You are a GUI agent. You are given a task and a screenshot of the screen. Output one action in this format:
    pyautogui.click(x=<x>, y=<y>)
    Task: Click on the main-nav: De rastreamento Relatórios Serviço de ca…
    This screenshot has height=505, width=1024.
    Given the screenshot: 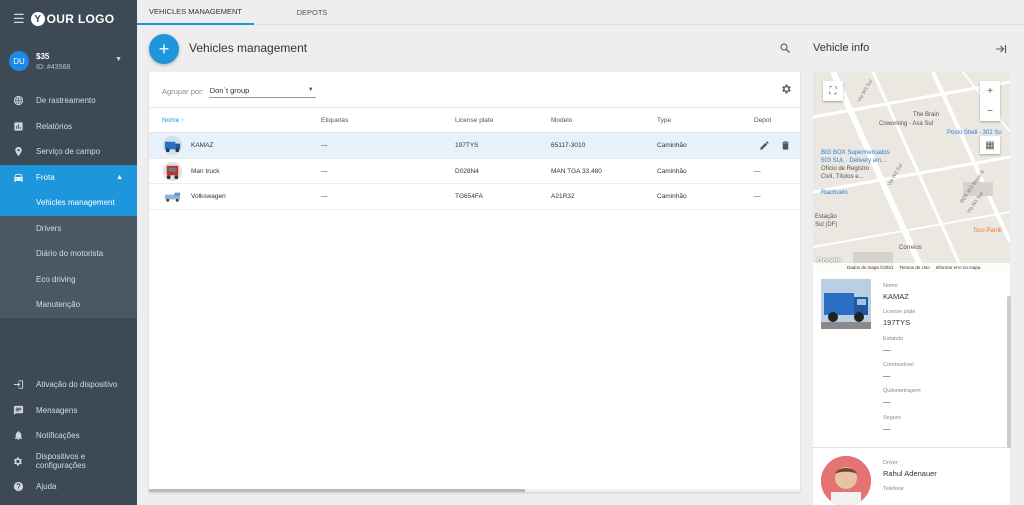 What is the action you would take?
    pyautogui.click(x=68, y=203)
    